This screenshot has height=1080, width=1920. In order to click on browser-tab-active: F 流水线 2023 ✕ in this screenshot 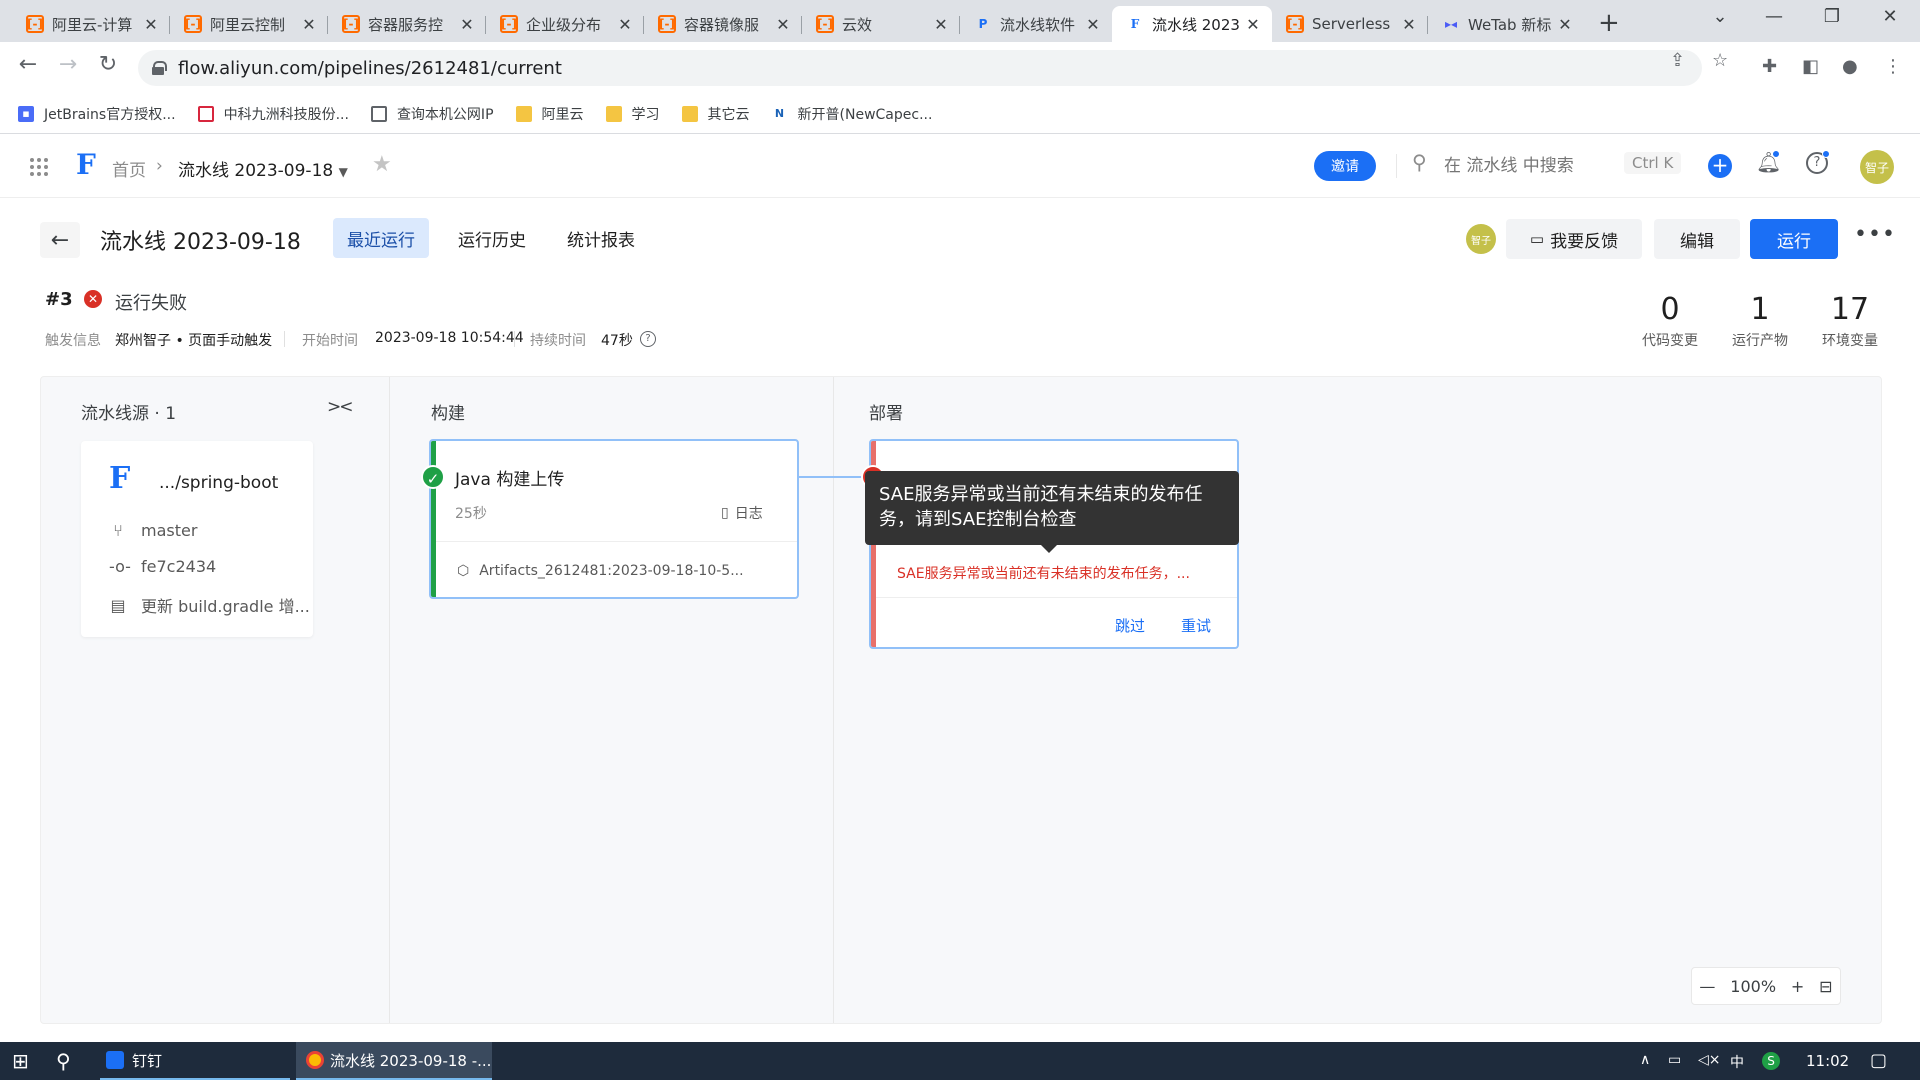, I will do `click(1192, 24)`.